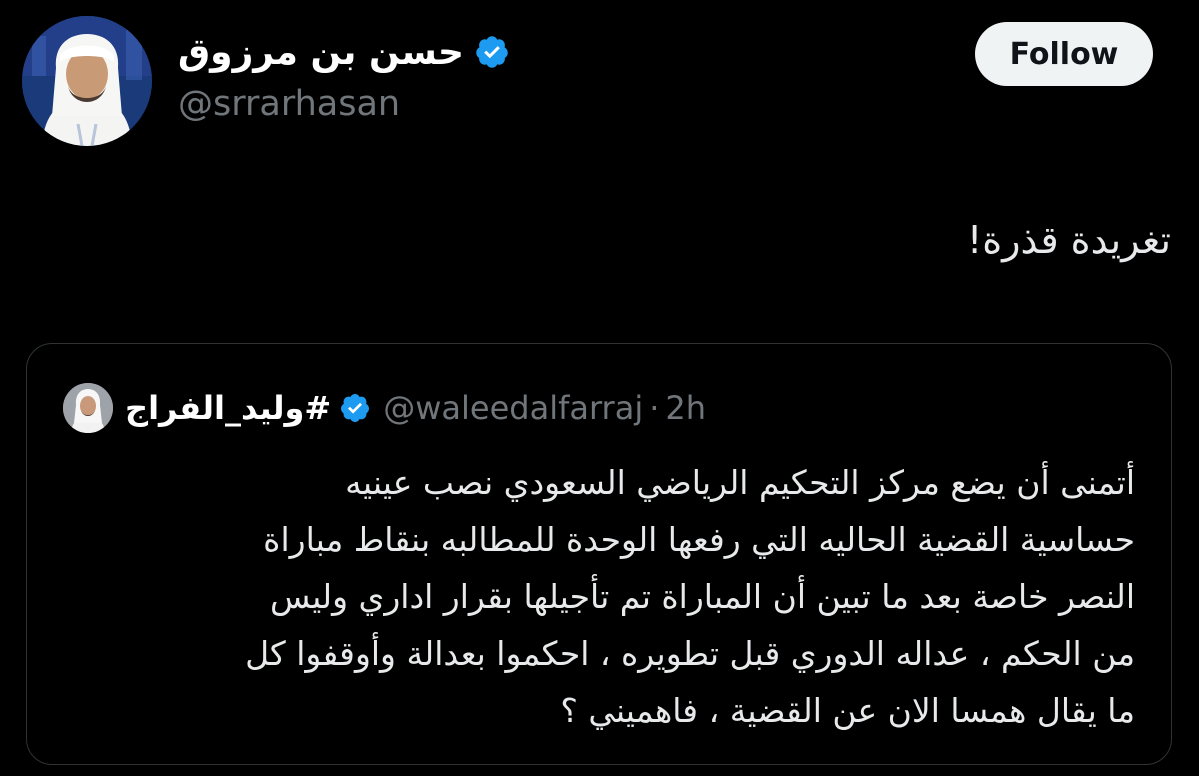 The width and height of the screenshot is (1199, 776). Describe the element at coordinates (513, 408) in the screenshot. I see `quoted-author-handle: @waleedalfarraj` at that location.